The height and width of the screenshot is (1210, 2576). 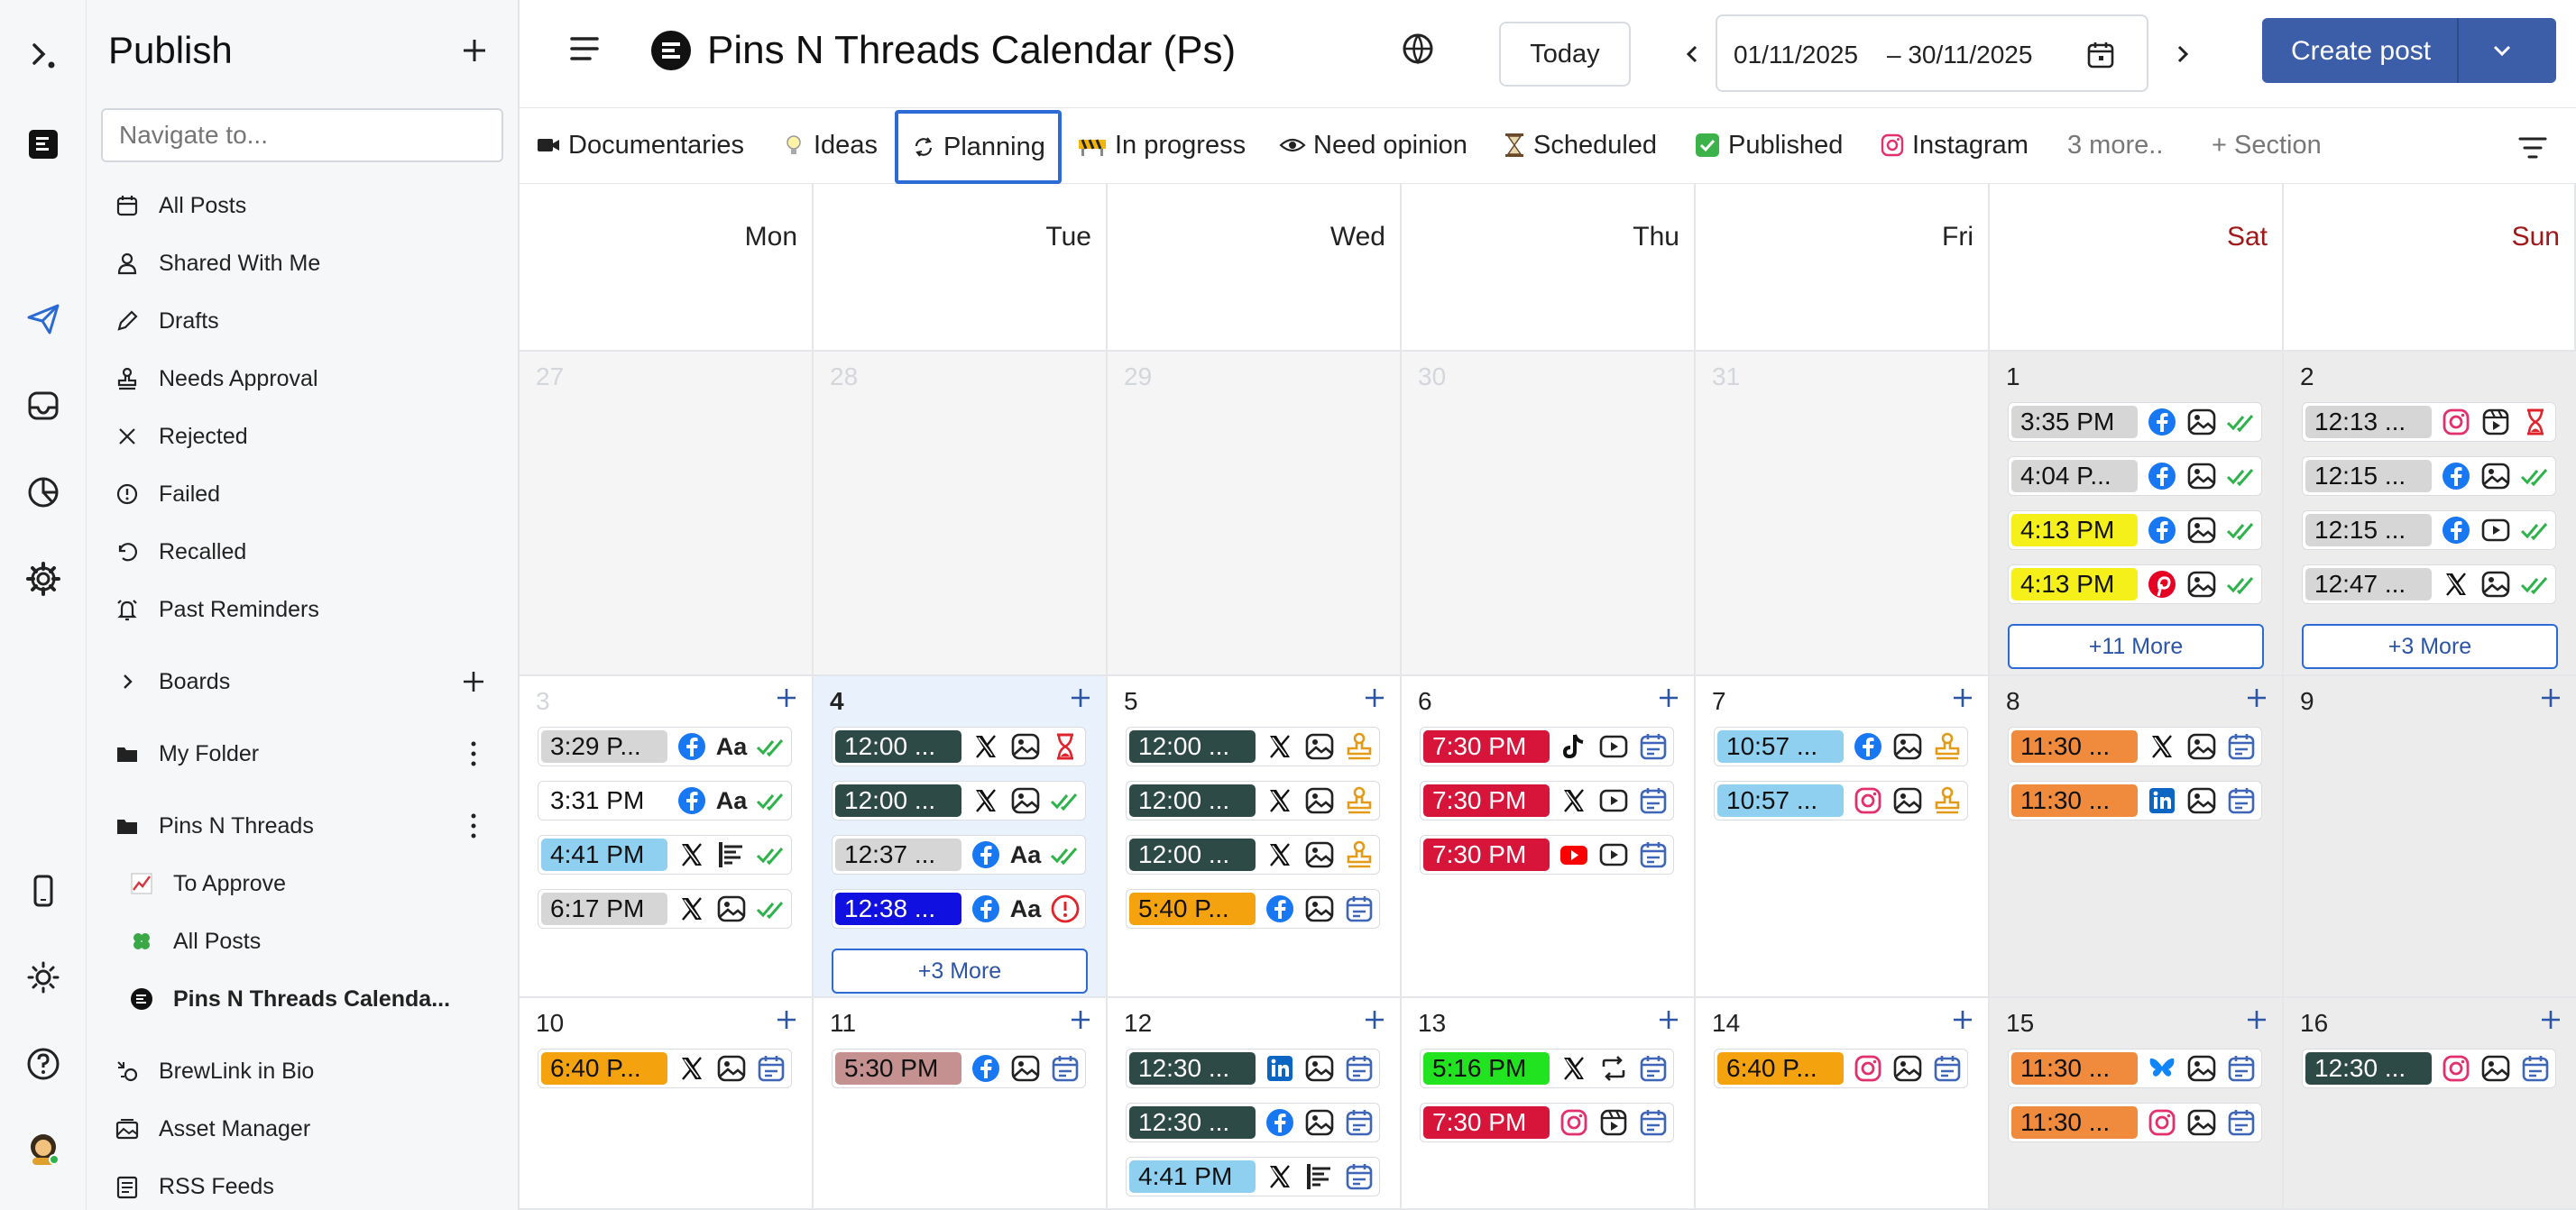 What do you see at coordinates (585, 49) in the screenshot?
I see `menu-icon` at bounding box center [585, 49].